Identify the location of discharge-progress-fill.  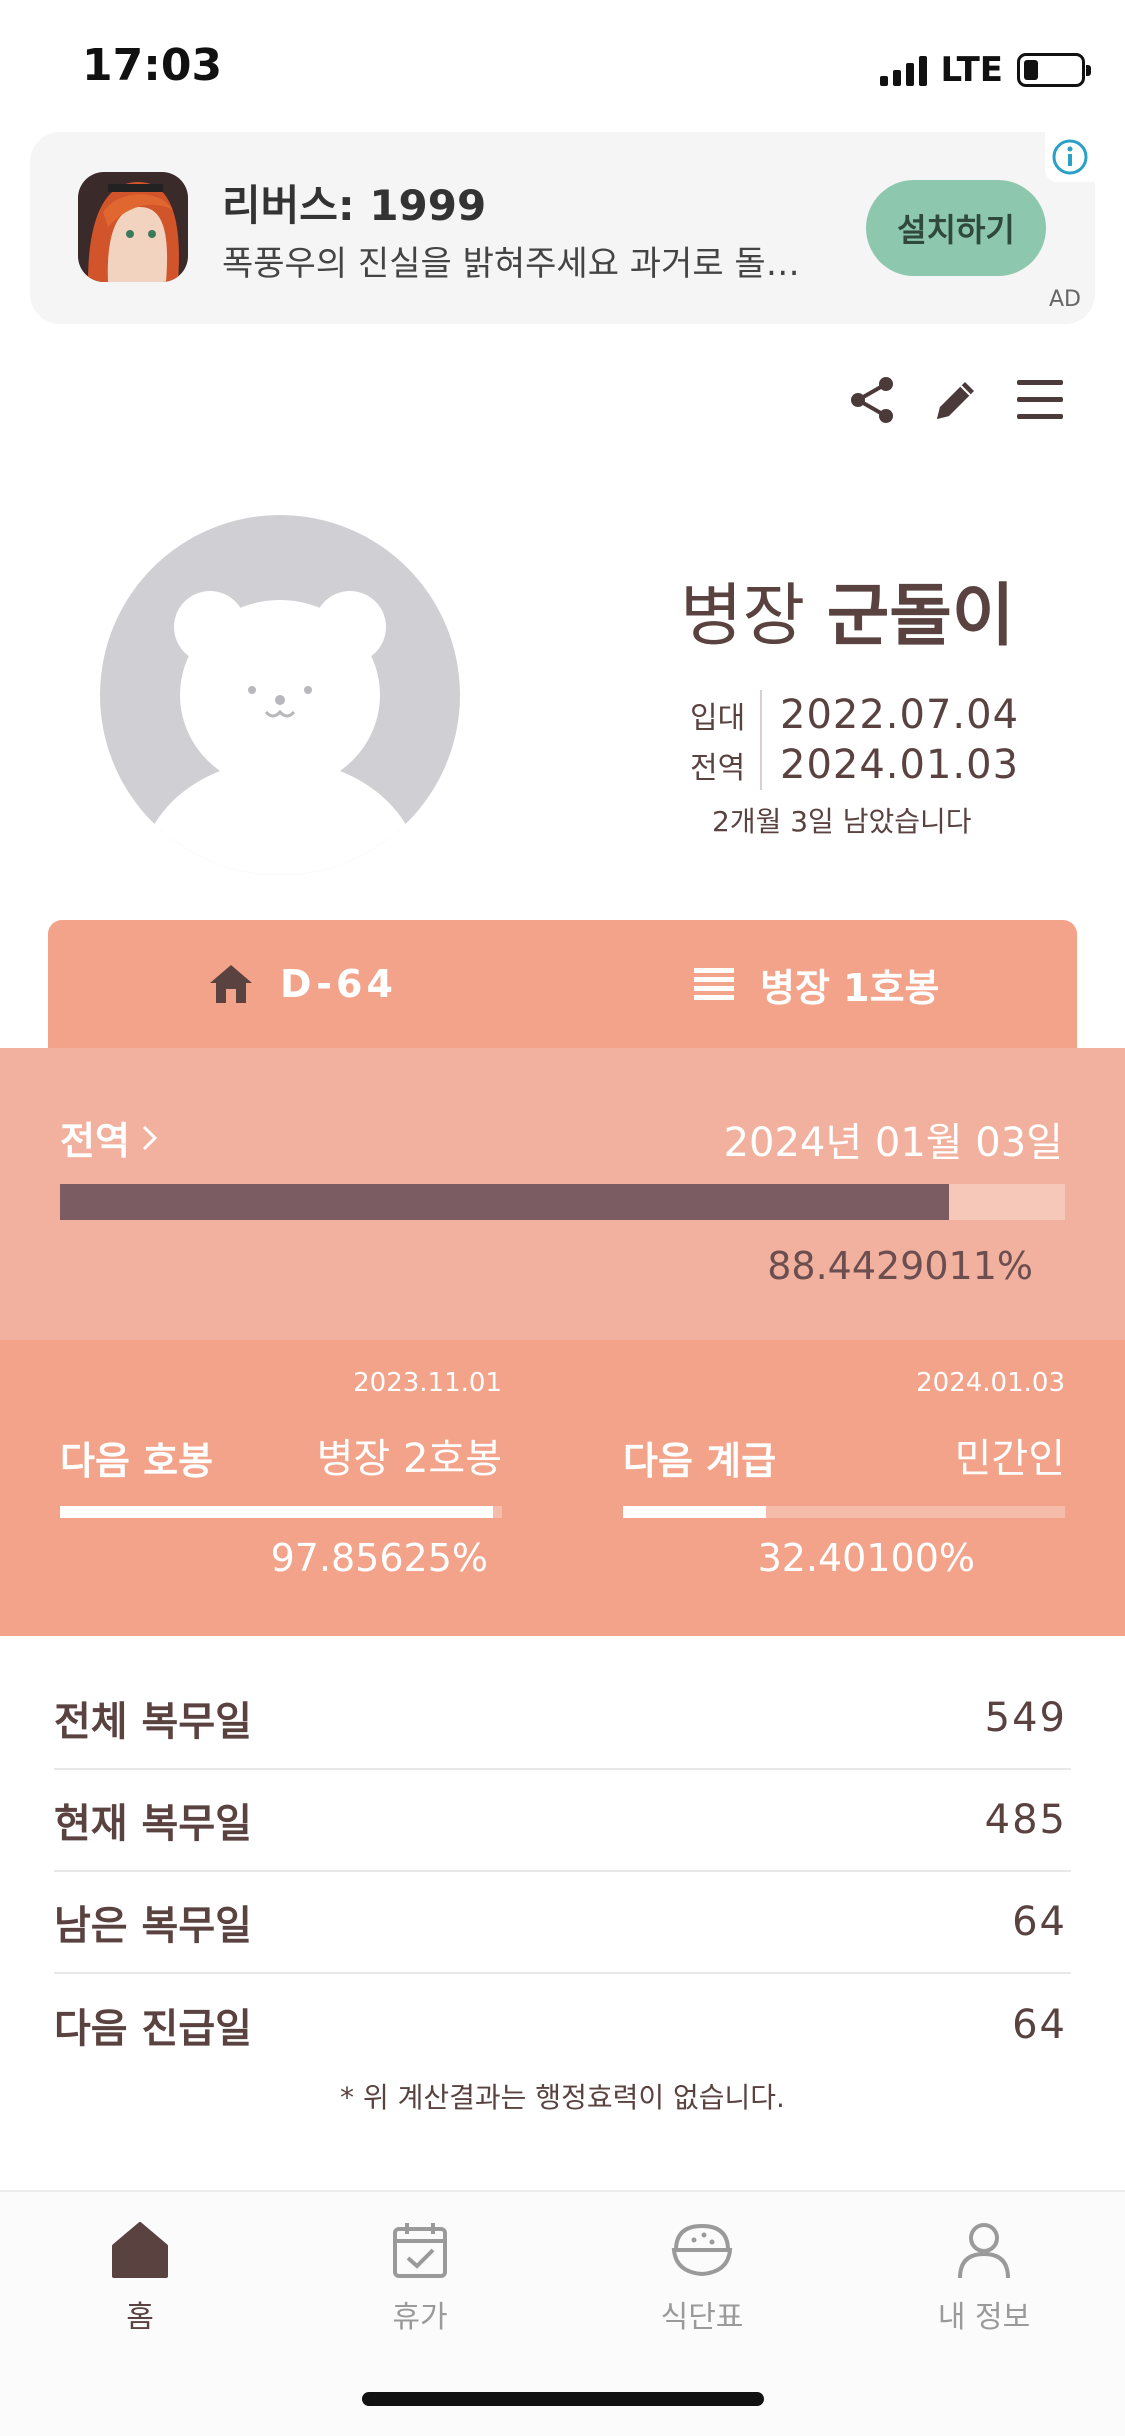
(504, 1202).